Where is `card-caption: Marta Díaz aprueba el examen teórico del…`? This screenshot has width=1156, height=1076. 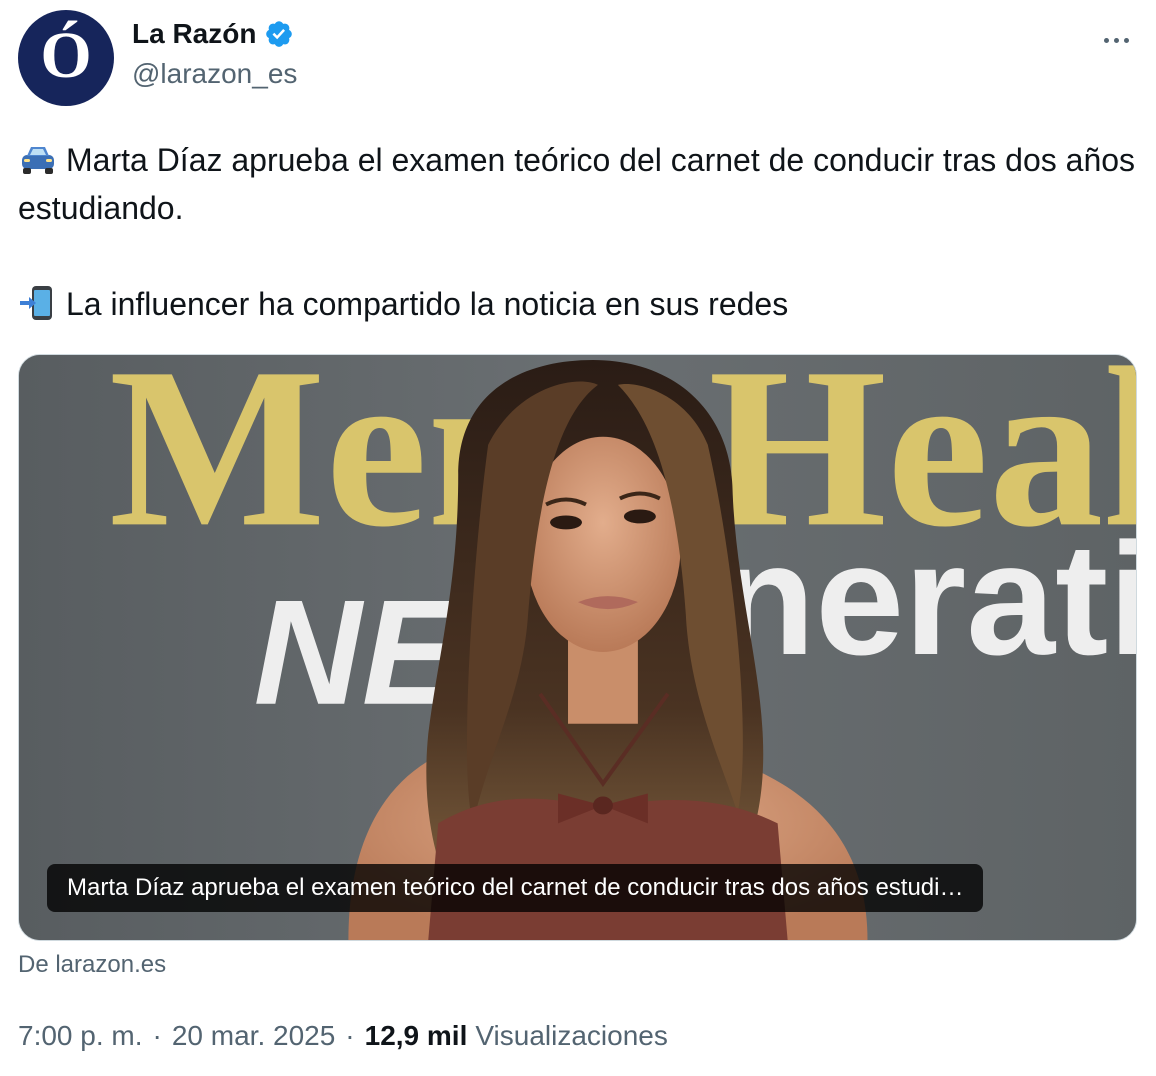
card-caption: Marta Díaz aprueba el examen teórico del… is located at coordinates (515, 888).